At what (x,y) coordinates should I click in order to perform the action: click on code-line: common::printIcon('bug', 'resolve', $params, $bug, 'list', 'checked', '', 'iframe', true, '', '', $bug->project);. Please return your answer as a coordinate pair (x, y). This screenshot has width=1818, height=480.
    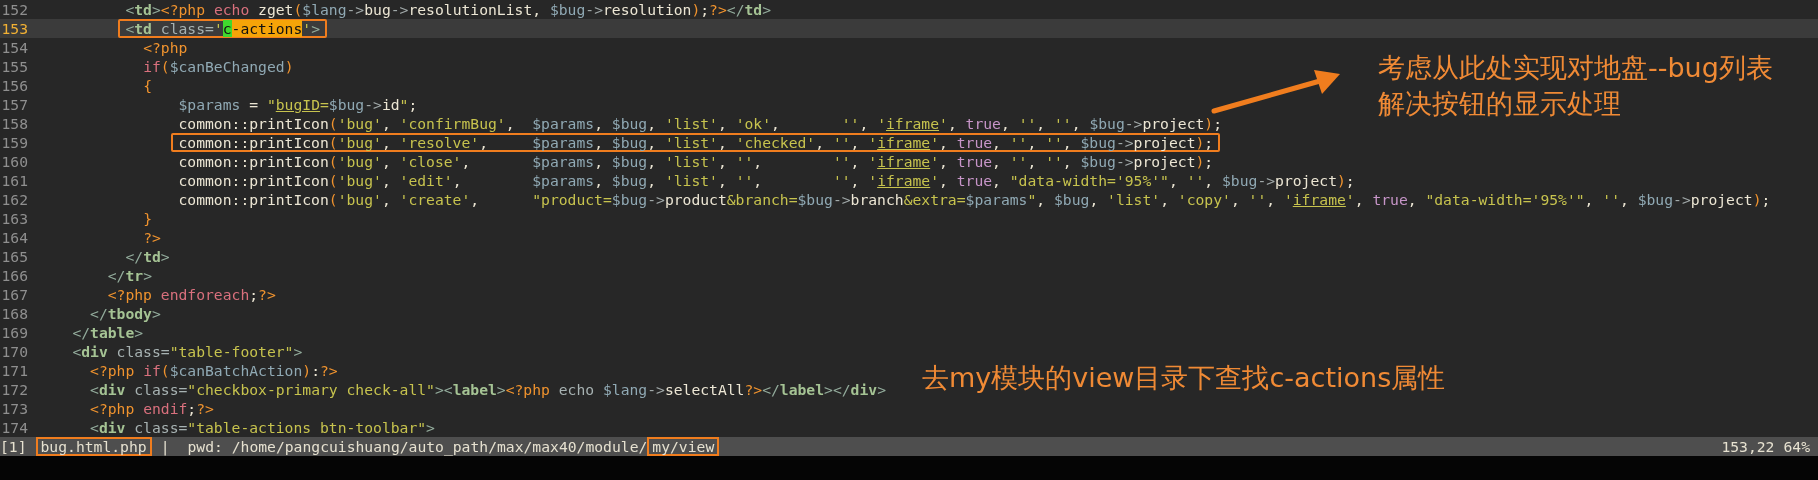
    Looking at the image, I should click on (696, 142).